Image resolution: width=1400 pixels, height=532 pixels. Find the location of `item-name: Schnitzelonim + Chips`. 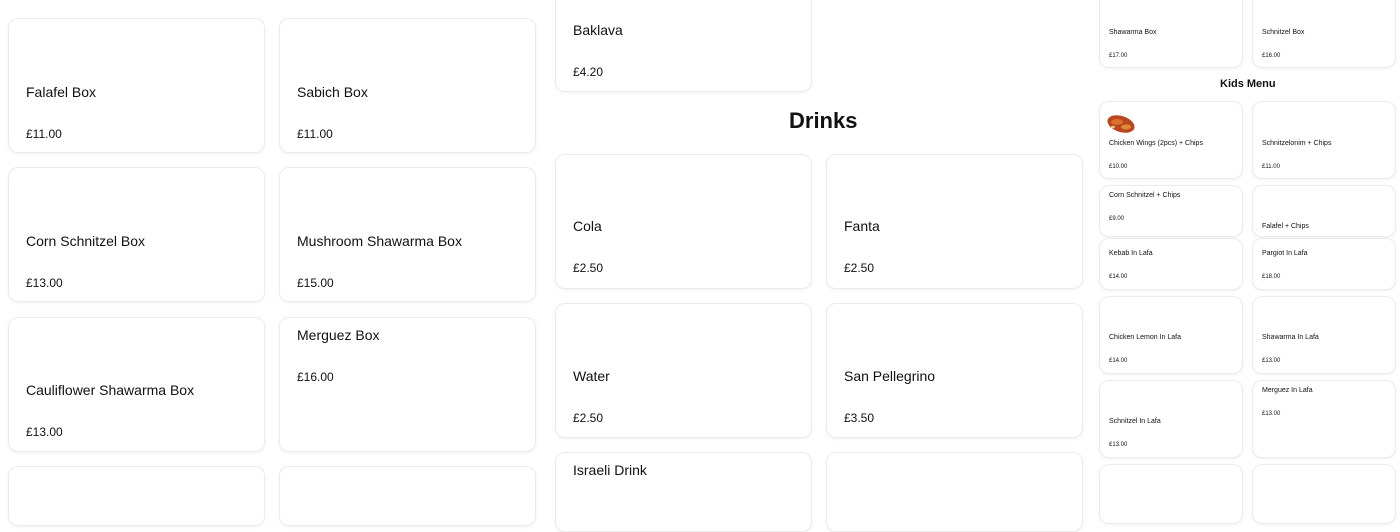

item-name: Schnitzelonim + Chips is located at coordinates (1297, 143).